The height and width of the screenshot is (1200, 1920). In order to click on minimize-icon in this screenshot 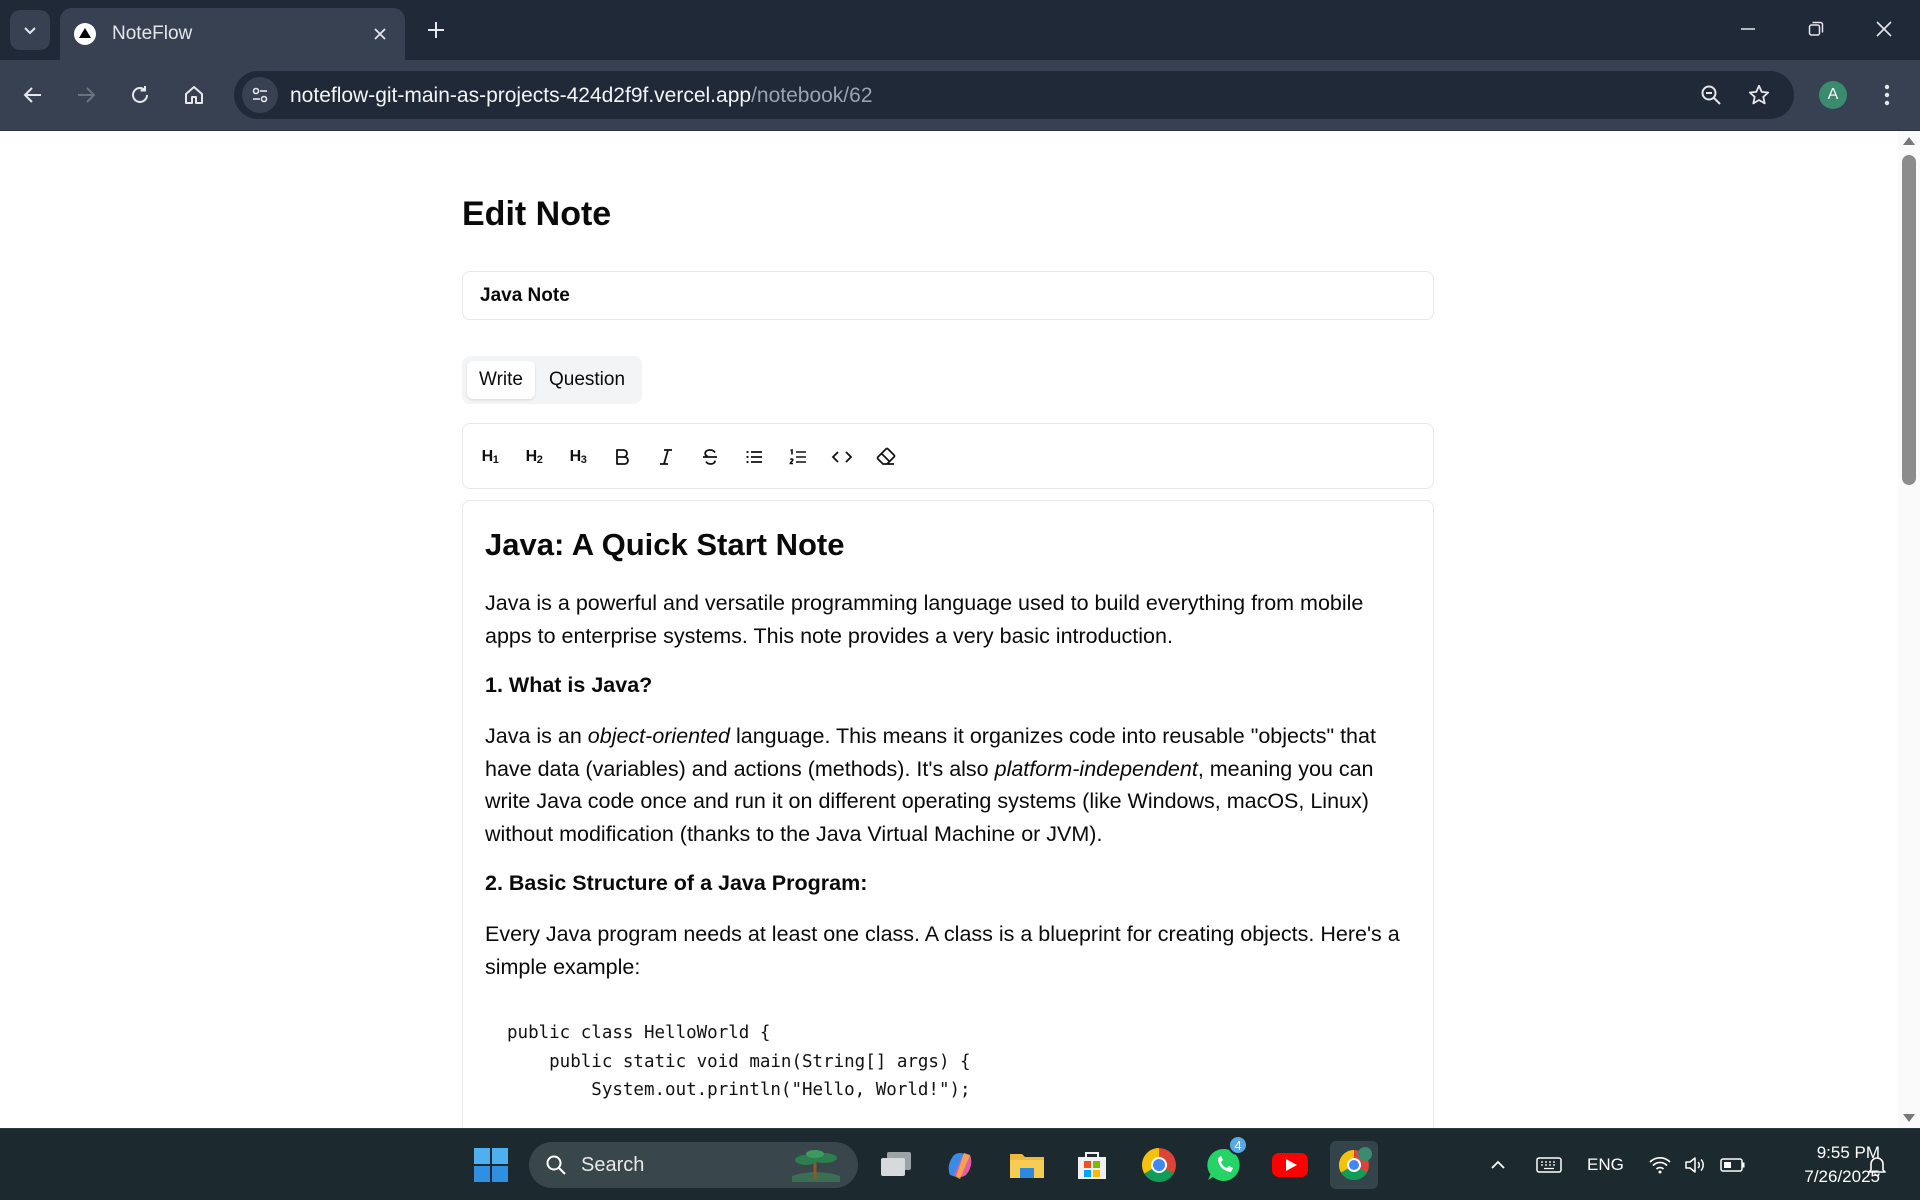, I will do `click(1748, 29)`.